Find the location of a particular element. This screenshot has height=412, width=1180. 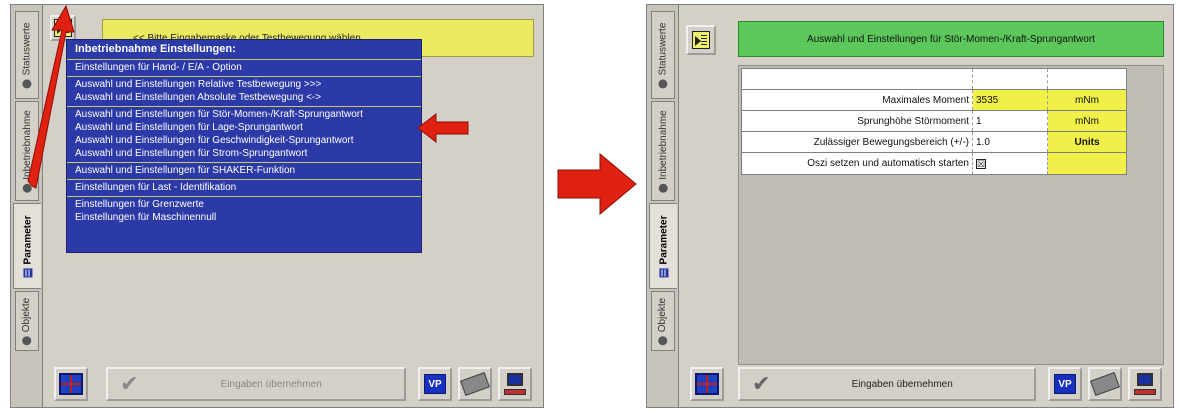

table-row: Maximales Moment 3535 mNm is located at coordinates (934, 100).